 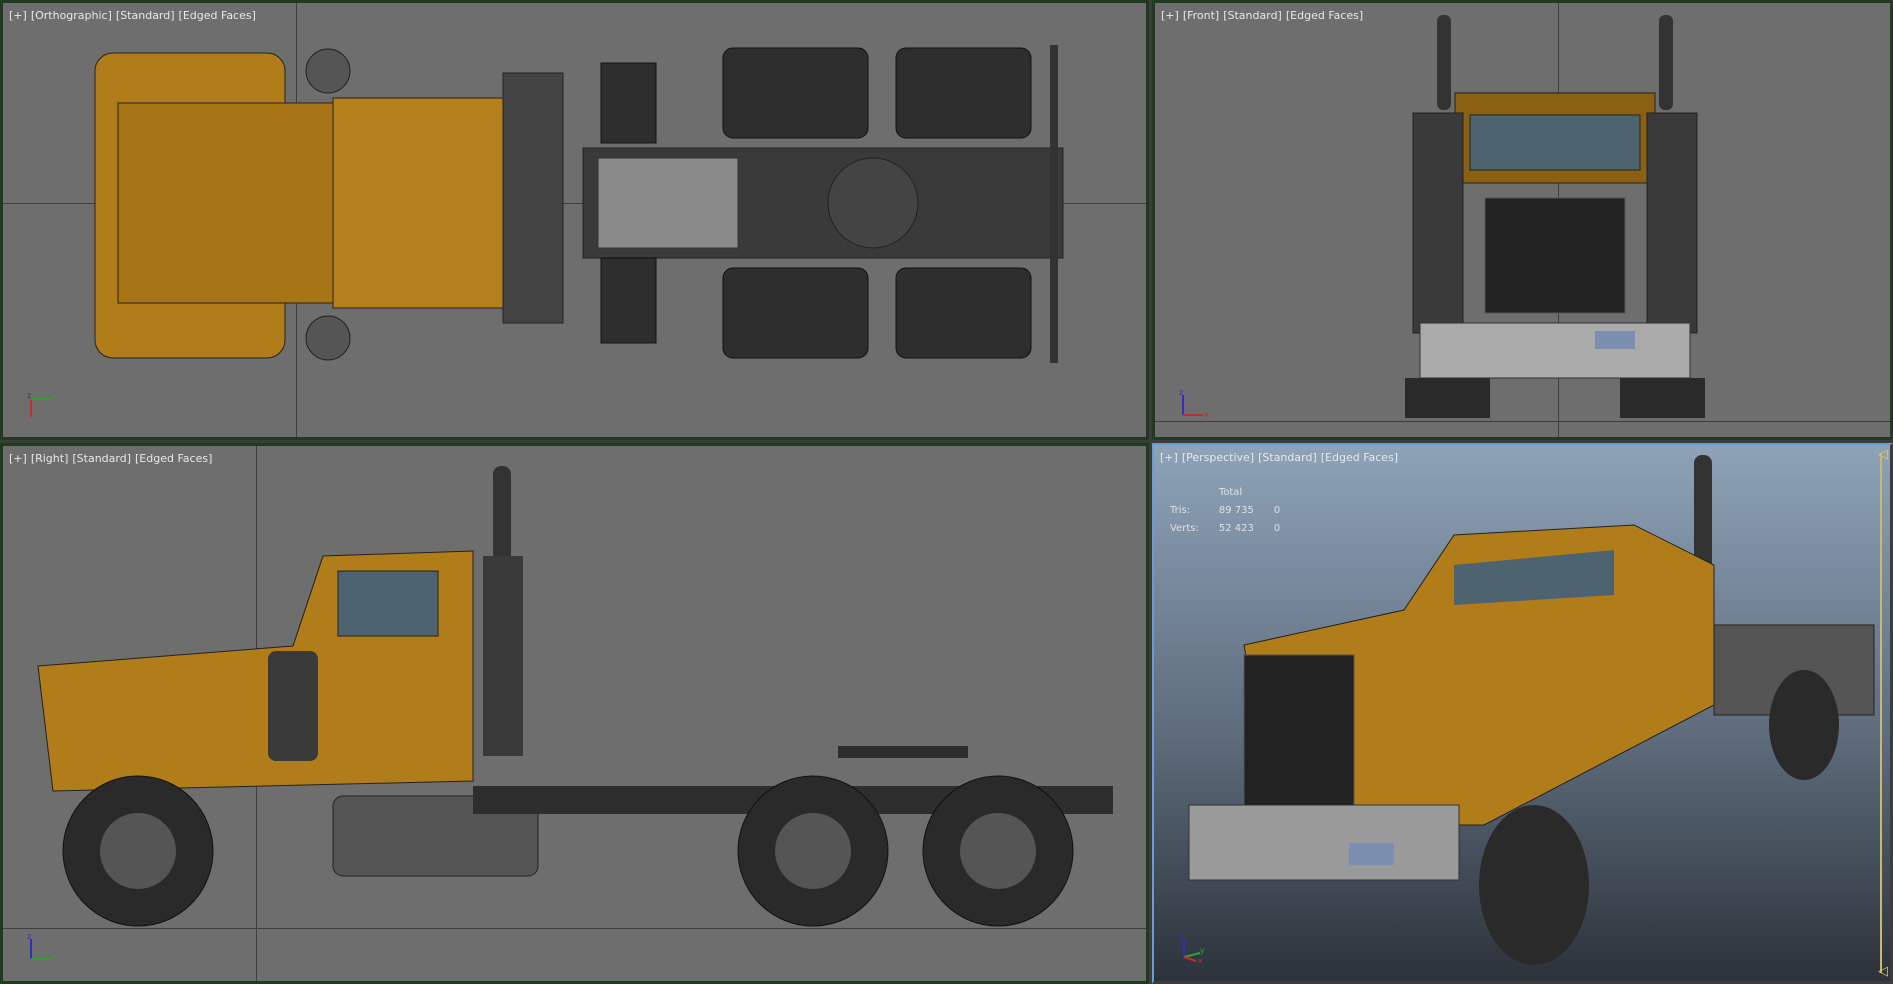 I want to click on truck-front-view, so click(x=1555, y=216).